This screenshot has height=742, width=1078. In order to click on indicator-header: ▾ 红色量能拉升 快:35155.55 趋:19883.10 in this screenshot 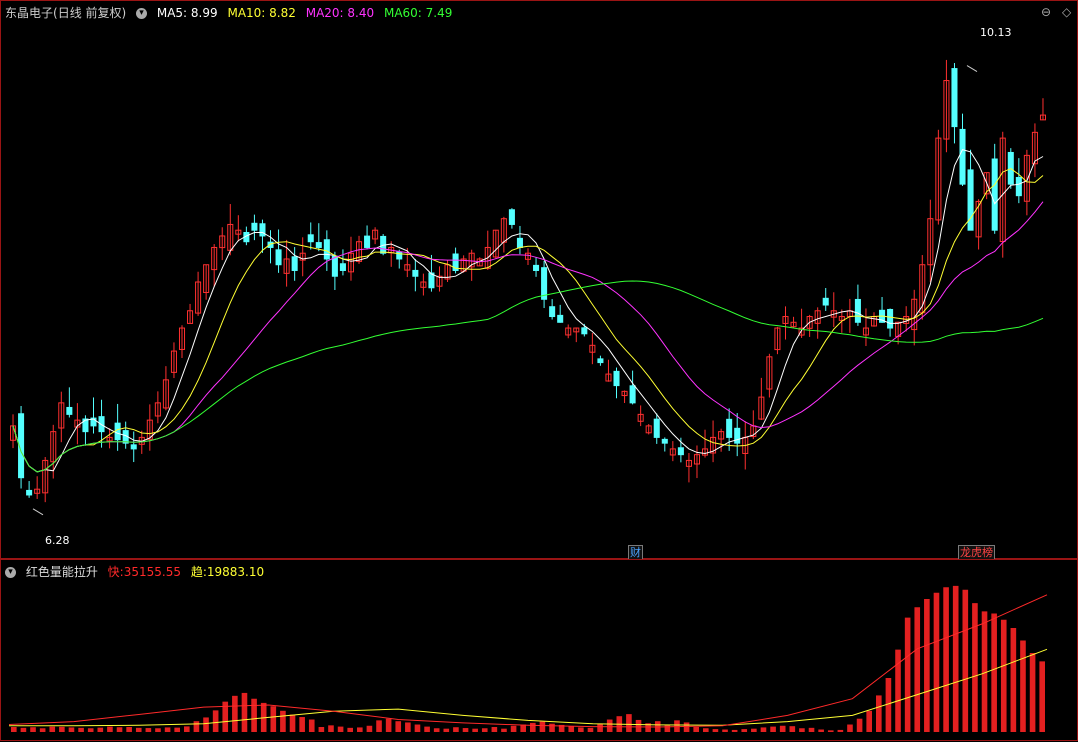, I will do `click(137, 572)`.